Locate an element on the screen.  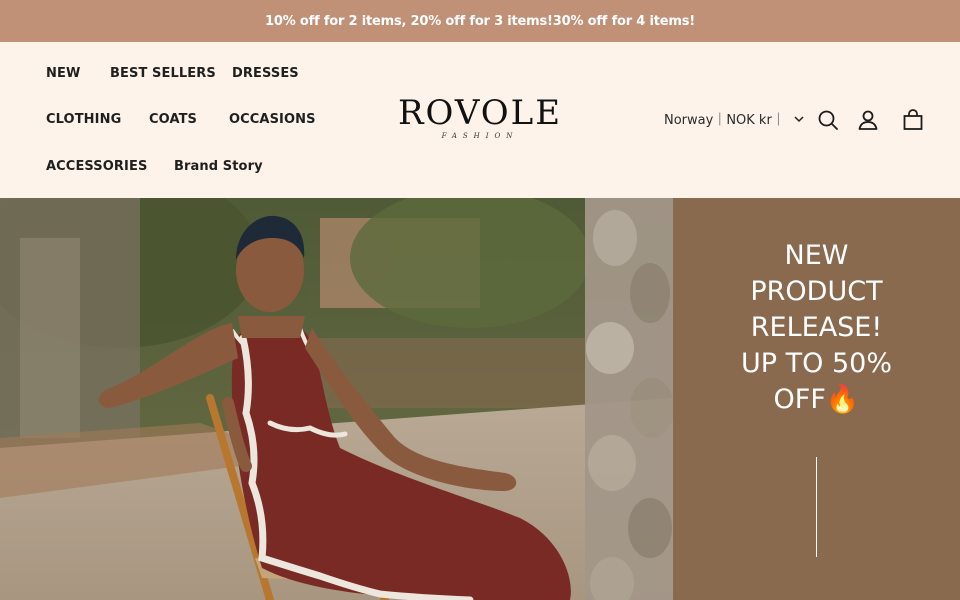
locale-selector: Norway｜NOK kr｜ is located at coordinates (734, 118).